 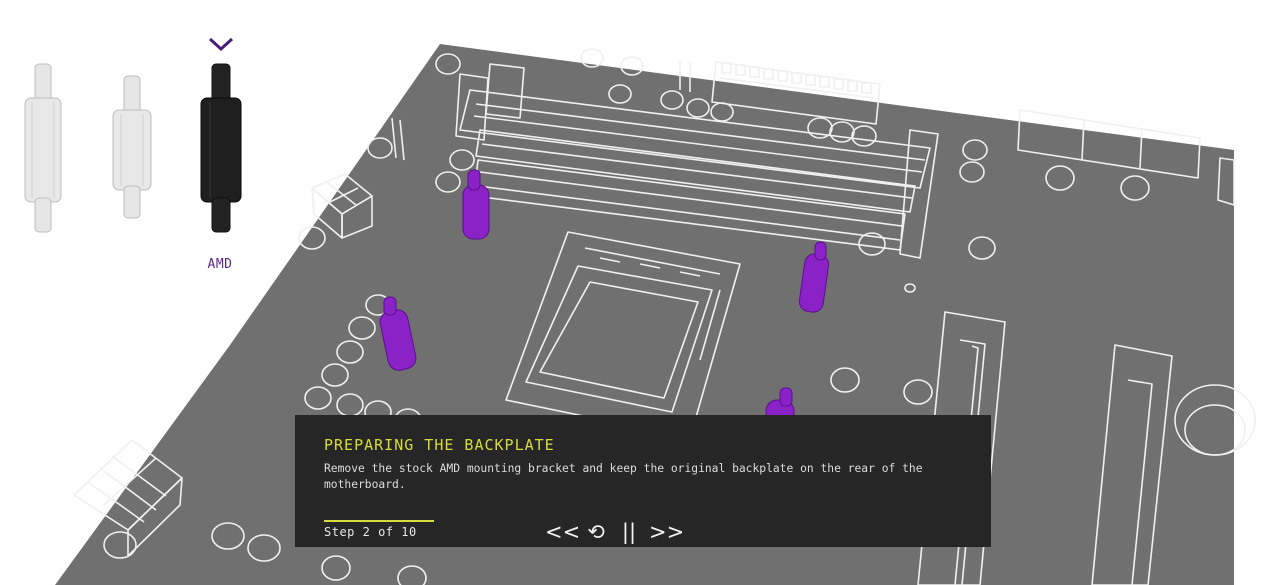 I want to click on chevron-down-icon, so click(x=221, y=44).